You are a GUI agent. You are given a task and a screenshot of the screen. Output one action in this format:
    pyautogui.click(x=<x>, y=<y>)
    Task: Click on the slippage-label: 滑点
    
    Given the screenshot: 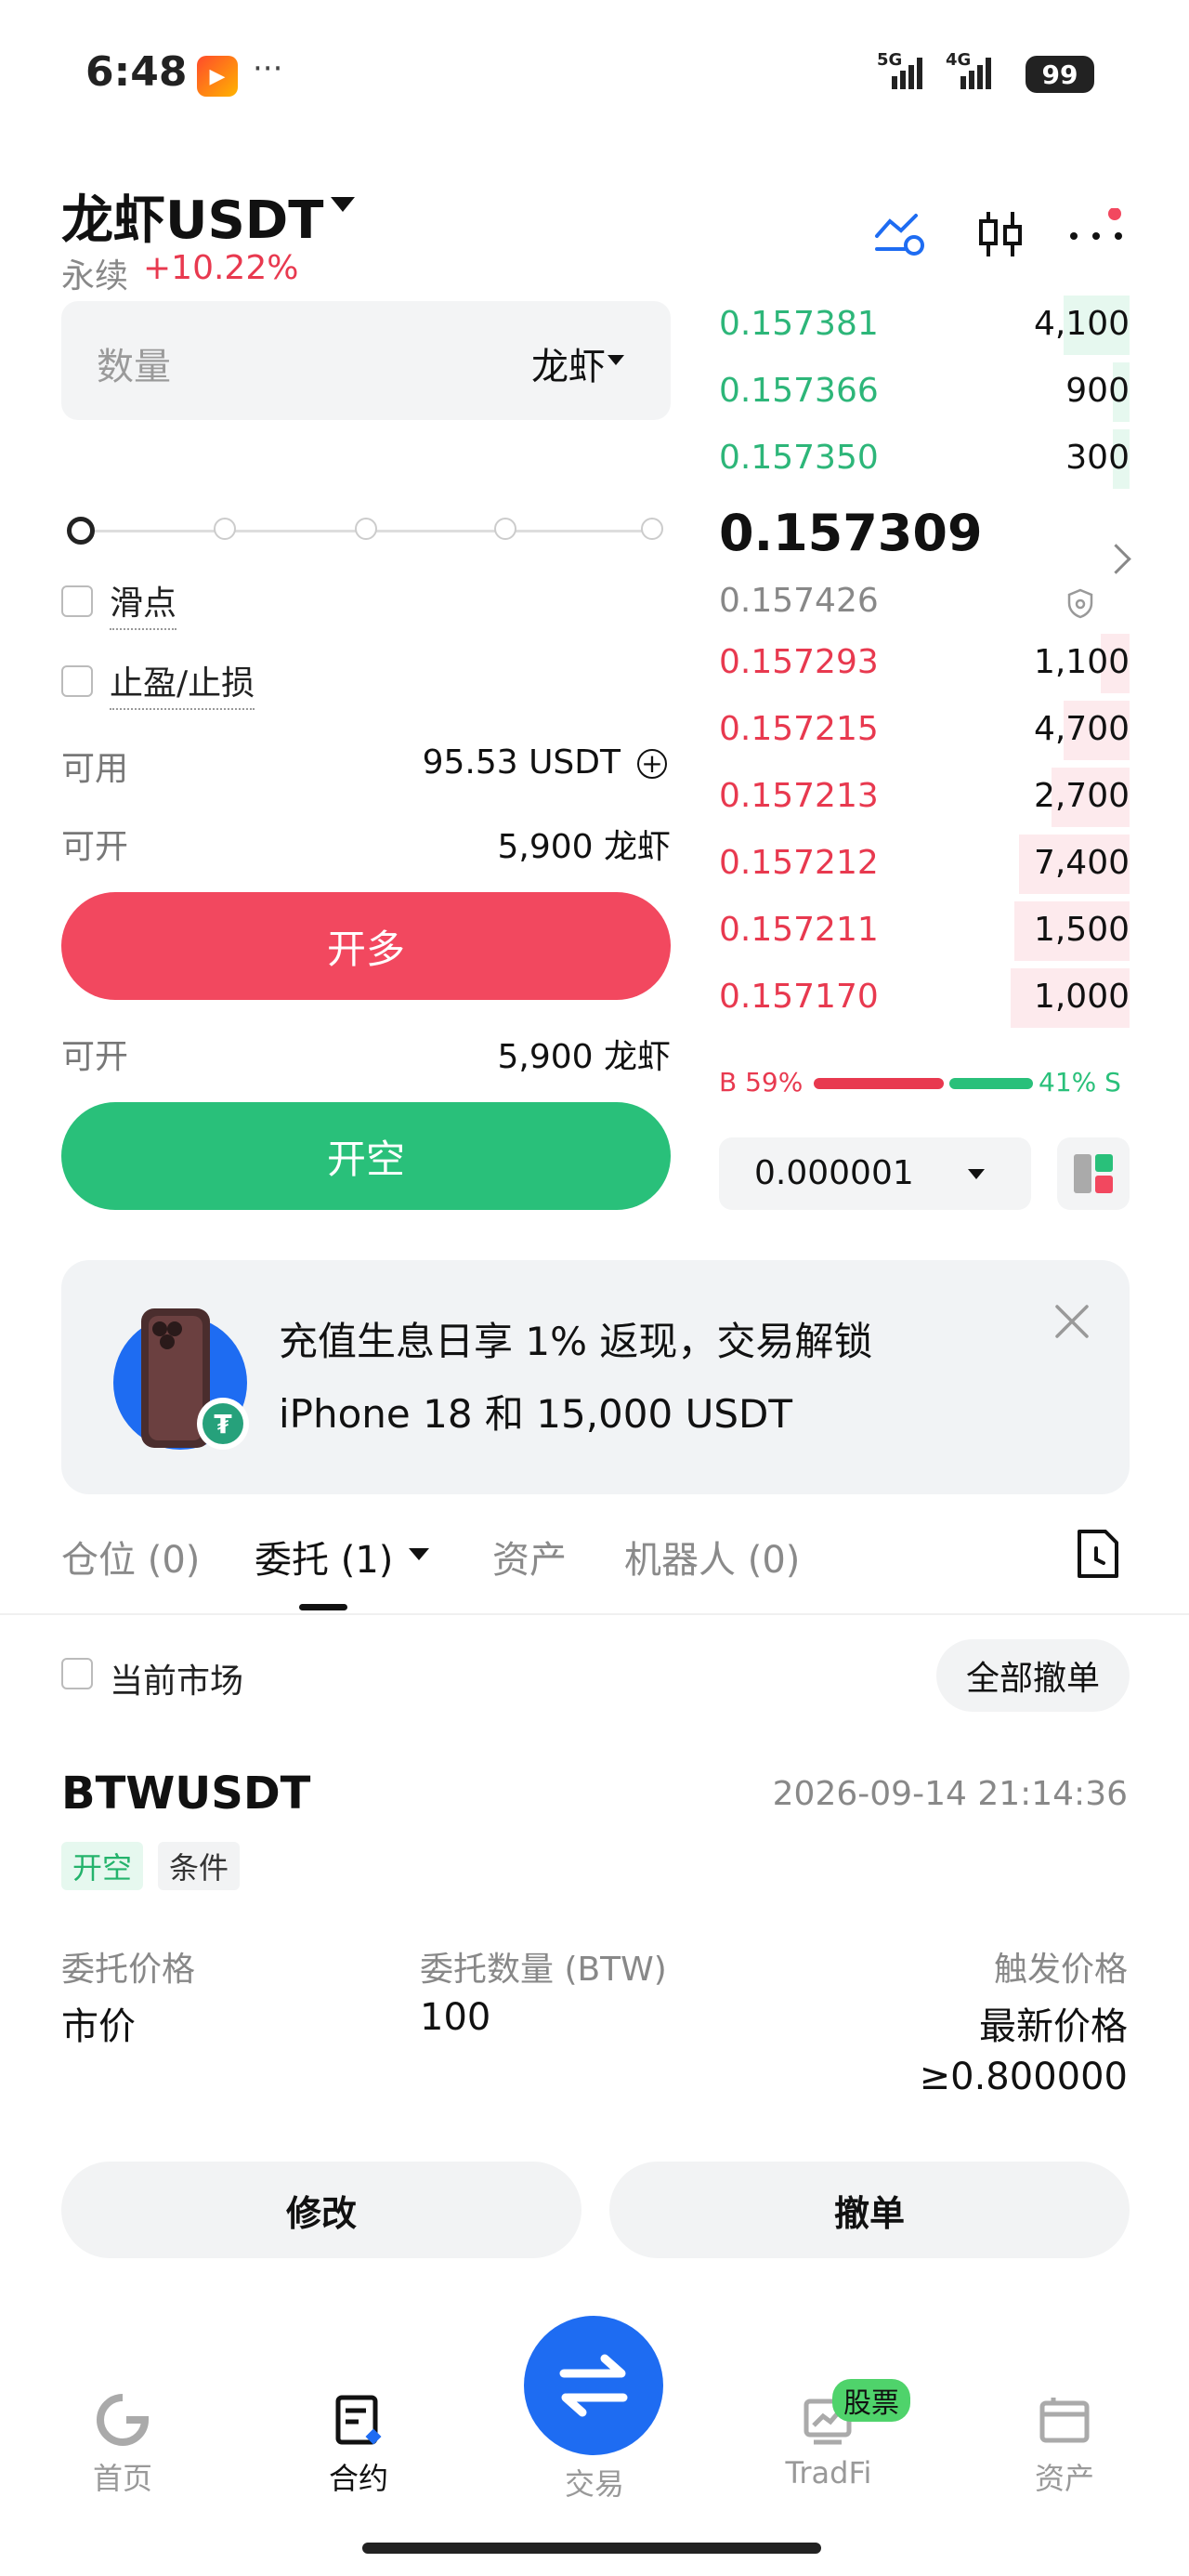 What is the action you would take?
    pyautogui.click(x=143, y=603)
    